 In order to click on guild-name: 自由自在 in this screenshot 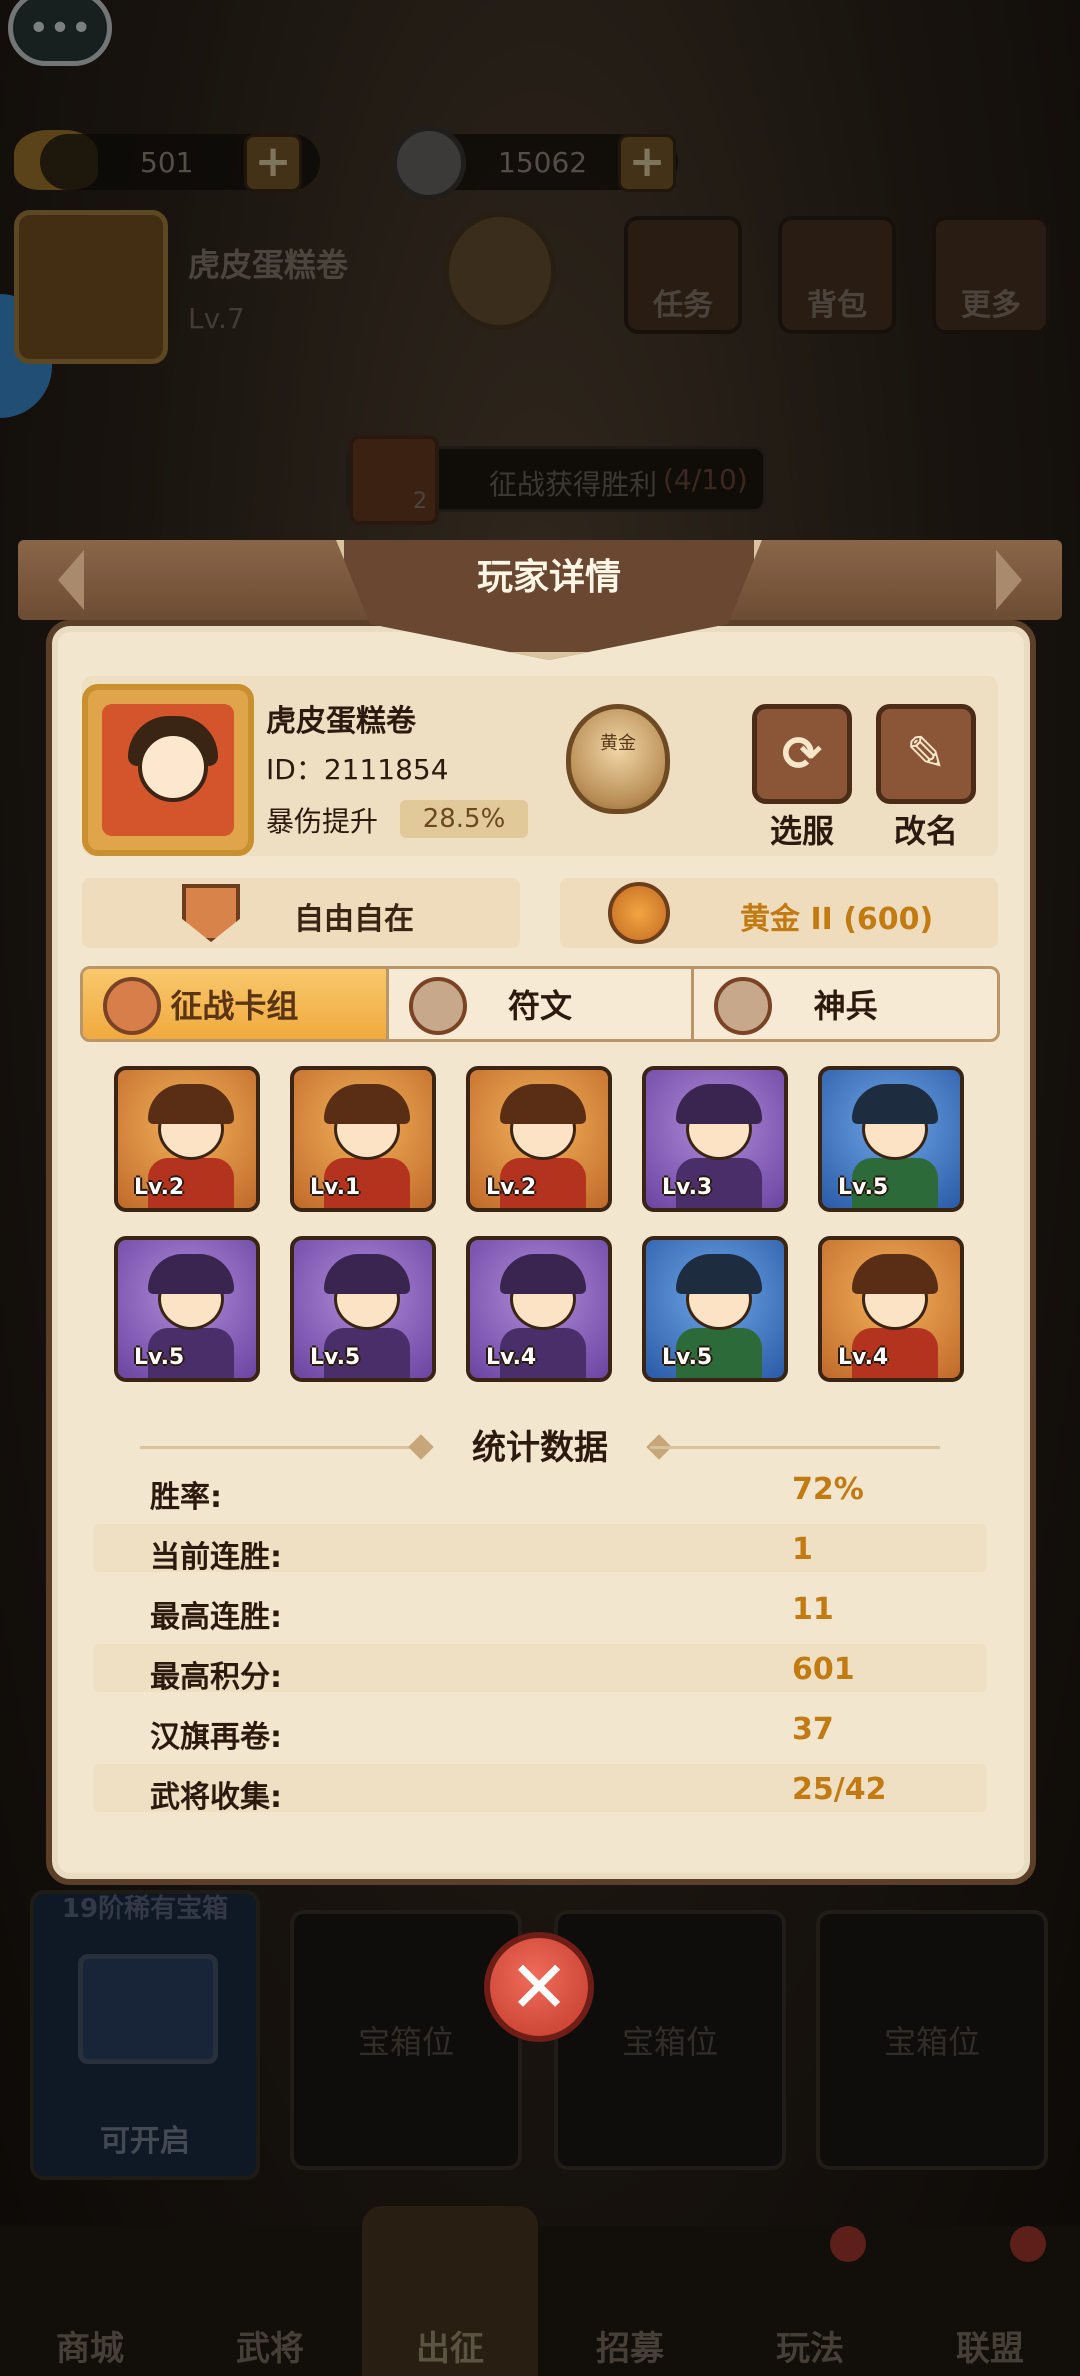, I will do `click(354, 919)`.